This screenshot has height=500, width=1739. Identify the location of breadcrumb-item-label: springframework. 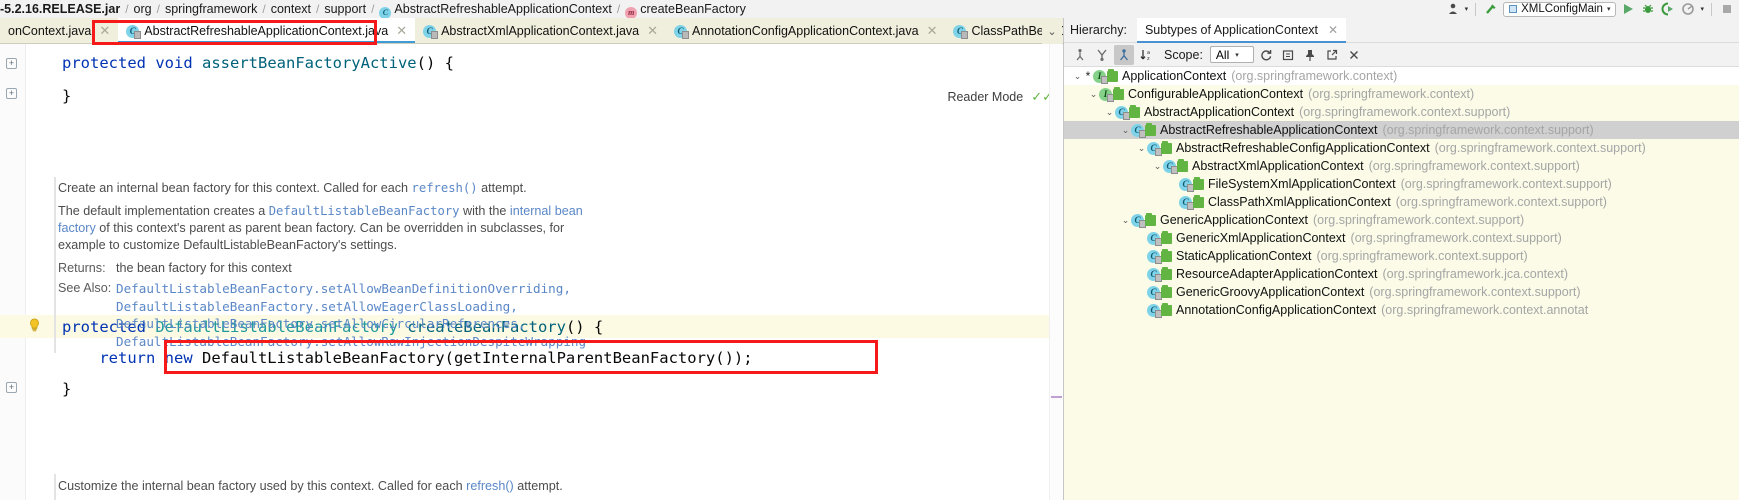
(211, 9).